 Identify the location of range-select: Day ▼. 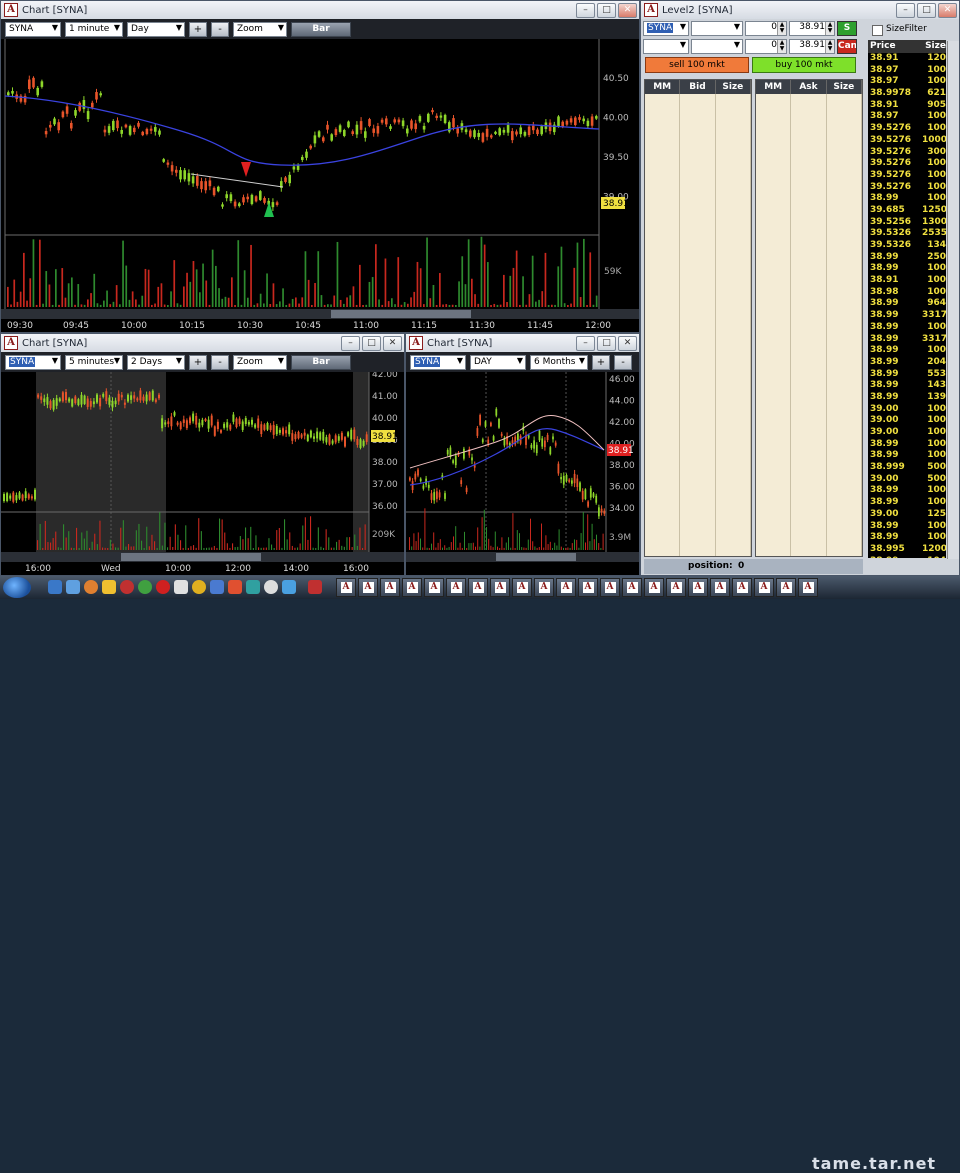
(156, 29).